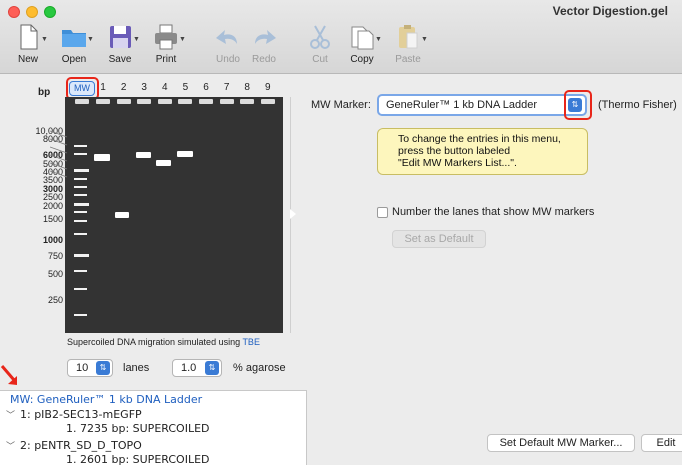  What do you see at coordinates (124, 87) in the screenshot?
I see `lane-number: 2` at bounding box center [124, 87].